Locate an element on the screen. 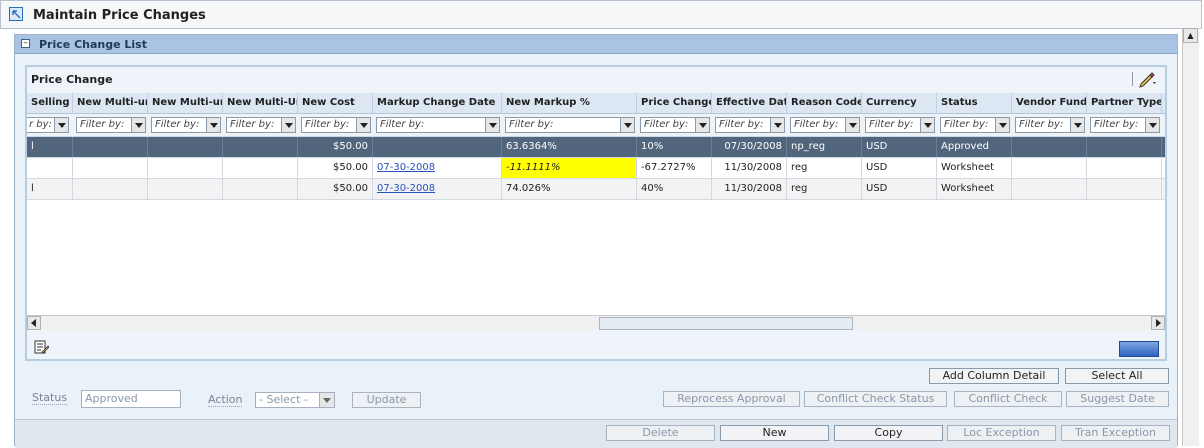 This screenshot has height=448, width=1204. column-header: New Markup % is located at coordinates (569, 103).